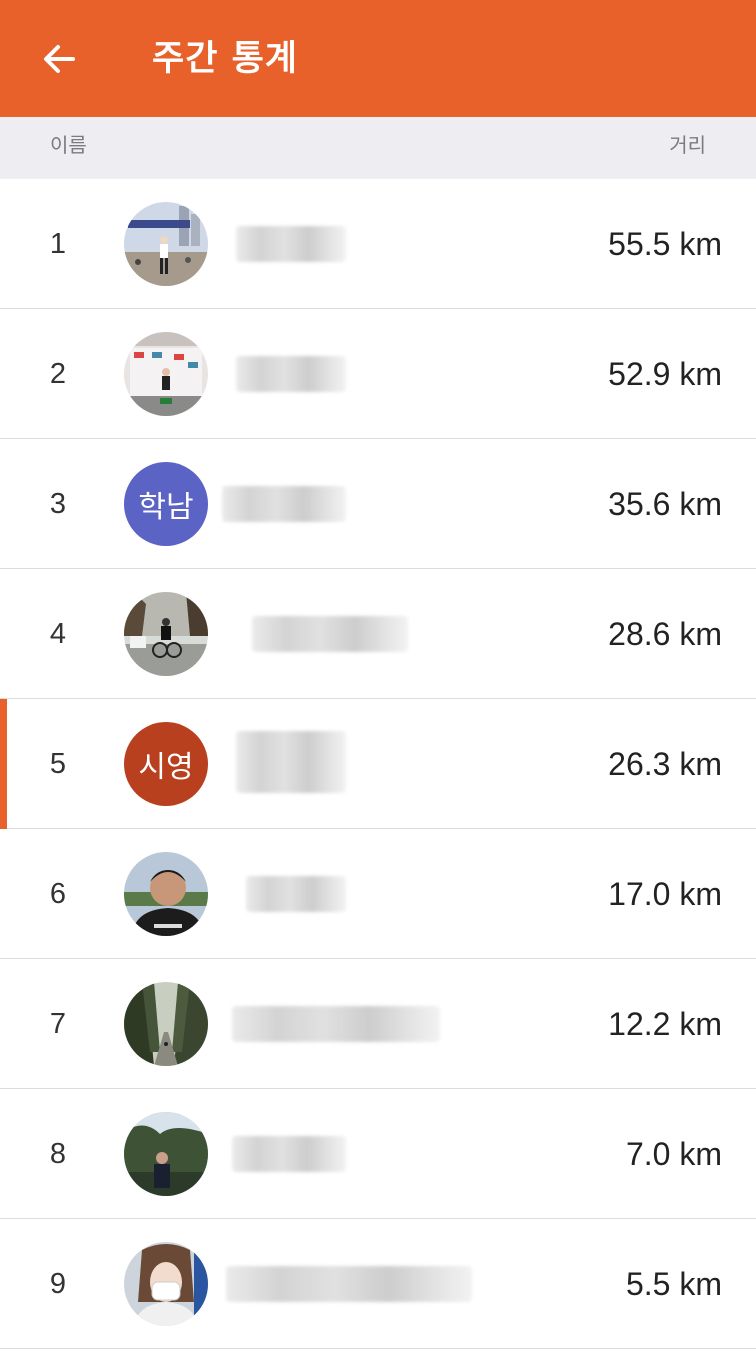 The image size is (756, 1350). I want to click on cyclist-photo-icon, so click(166, 634).